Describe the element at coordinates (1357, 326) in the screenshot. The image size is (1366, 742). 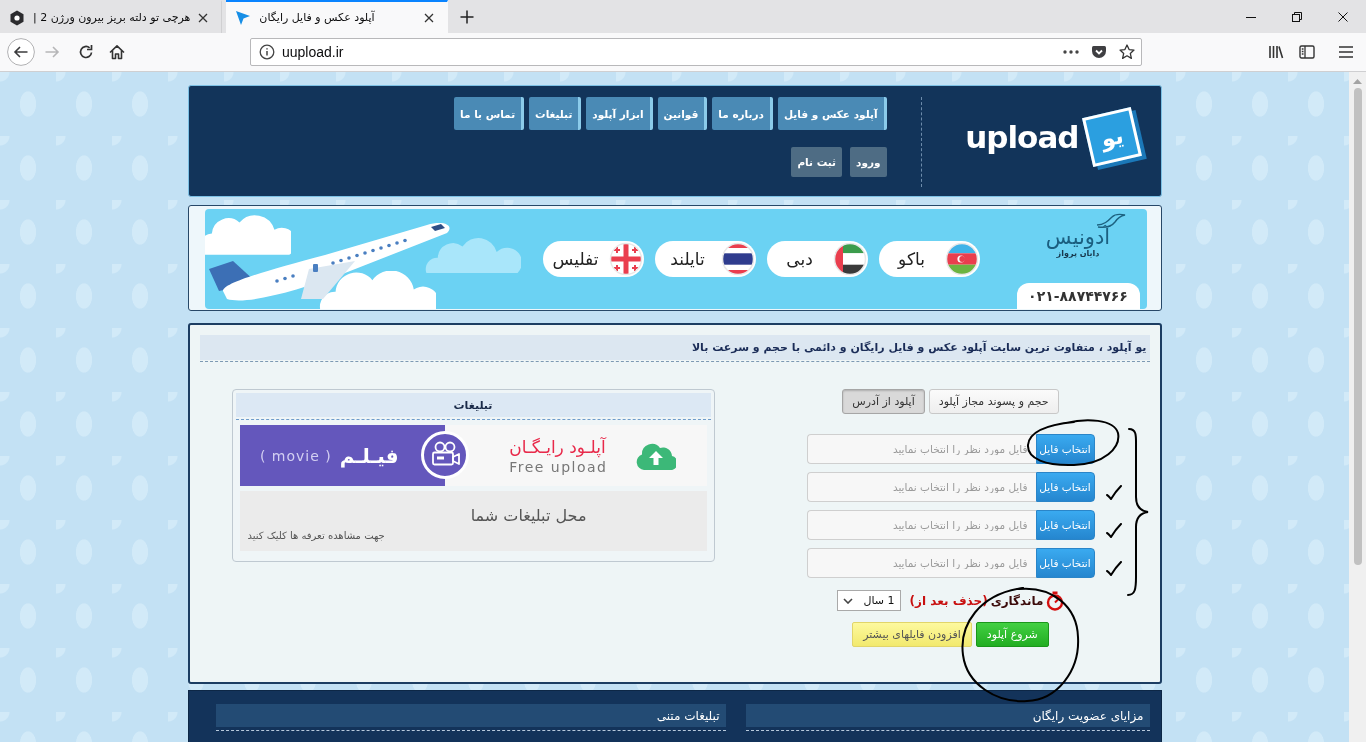
I see `scrollbar-thumb` at that location.